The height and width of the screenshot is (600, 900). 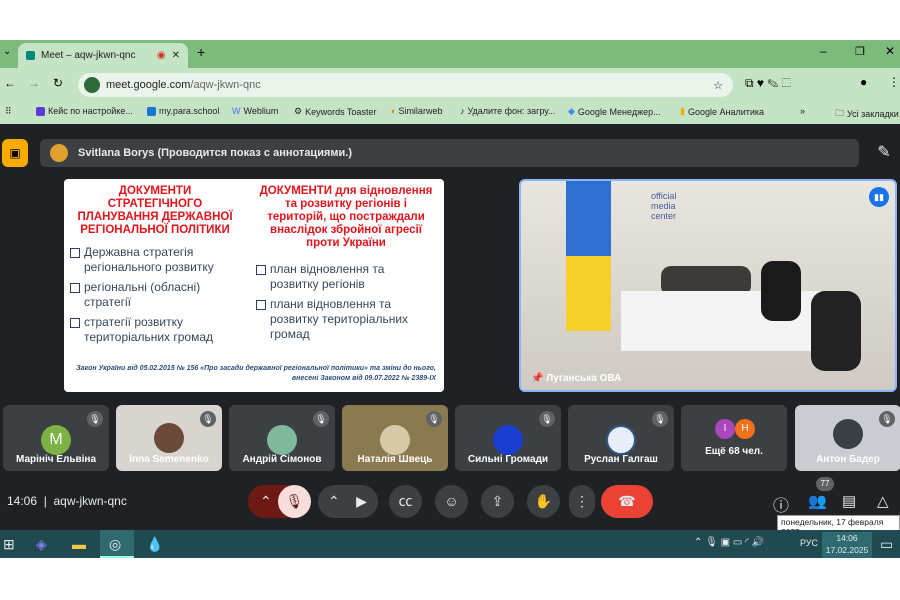 I want to click on more-options-button: ⋮, so click(x=582, y=501).